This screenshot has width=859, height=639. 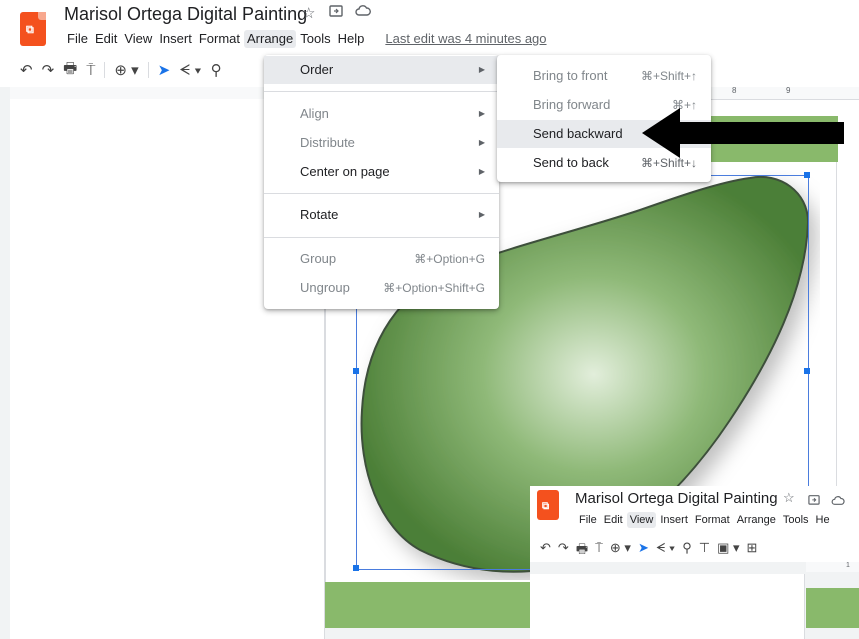 What do you see at coordinates (318, 258) in the screenshot?
I see `menu-item-label: Group` at bounding box center [318, 258].